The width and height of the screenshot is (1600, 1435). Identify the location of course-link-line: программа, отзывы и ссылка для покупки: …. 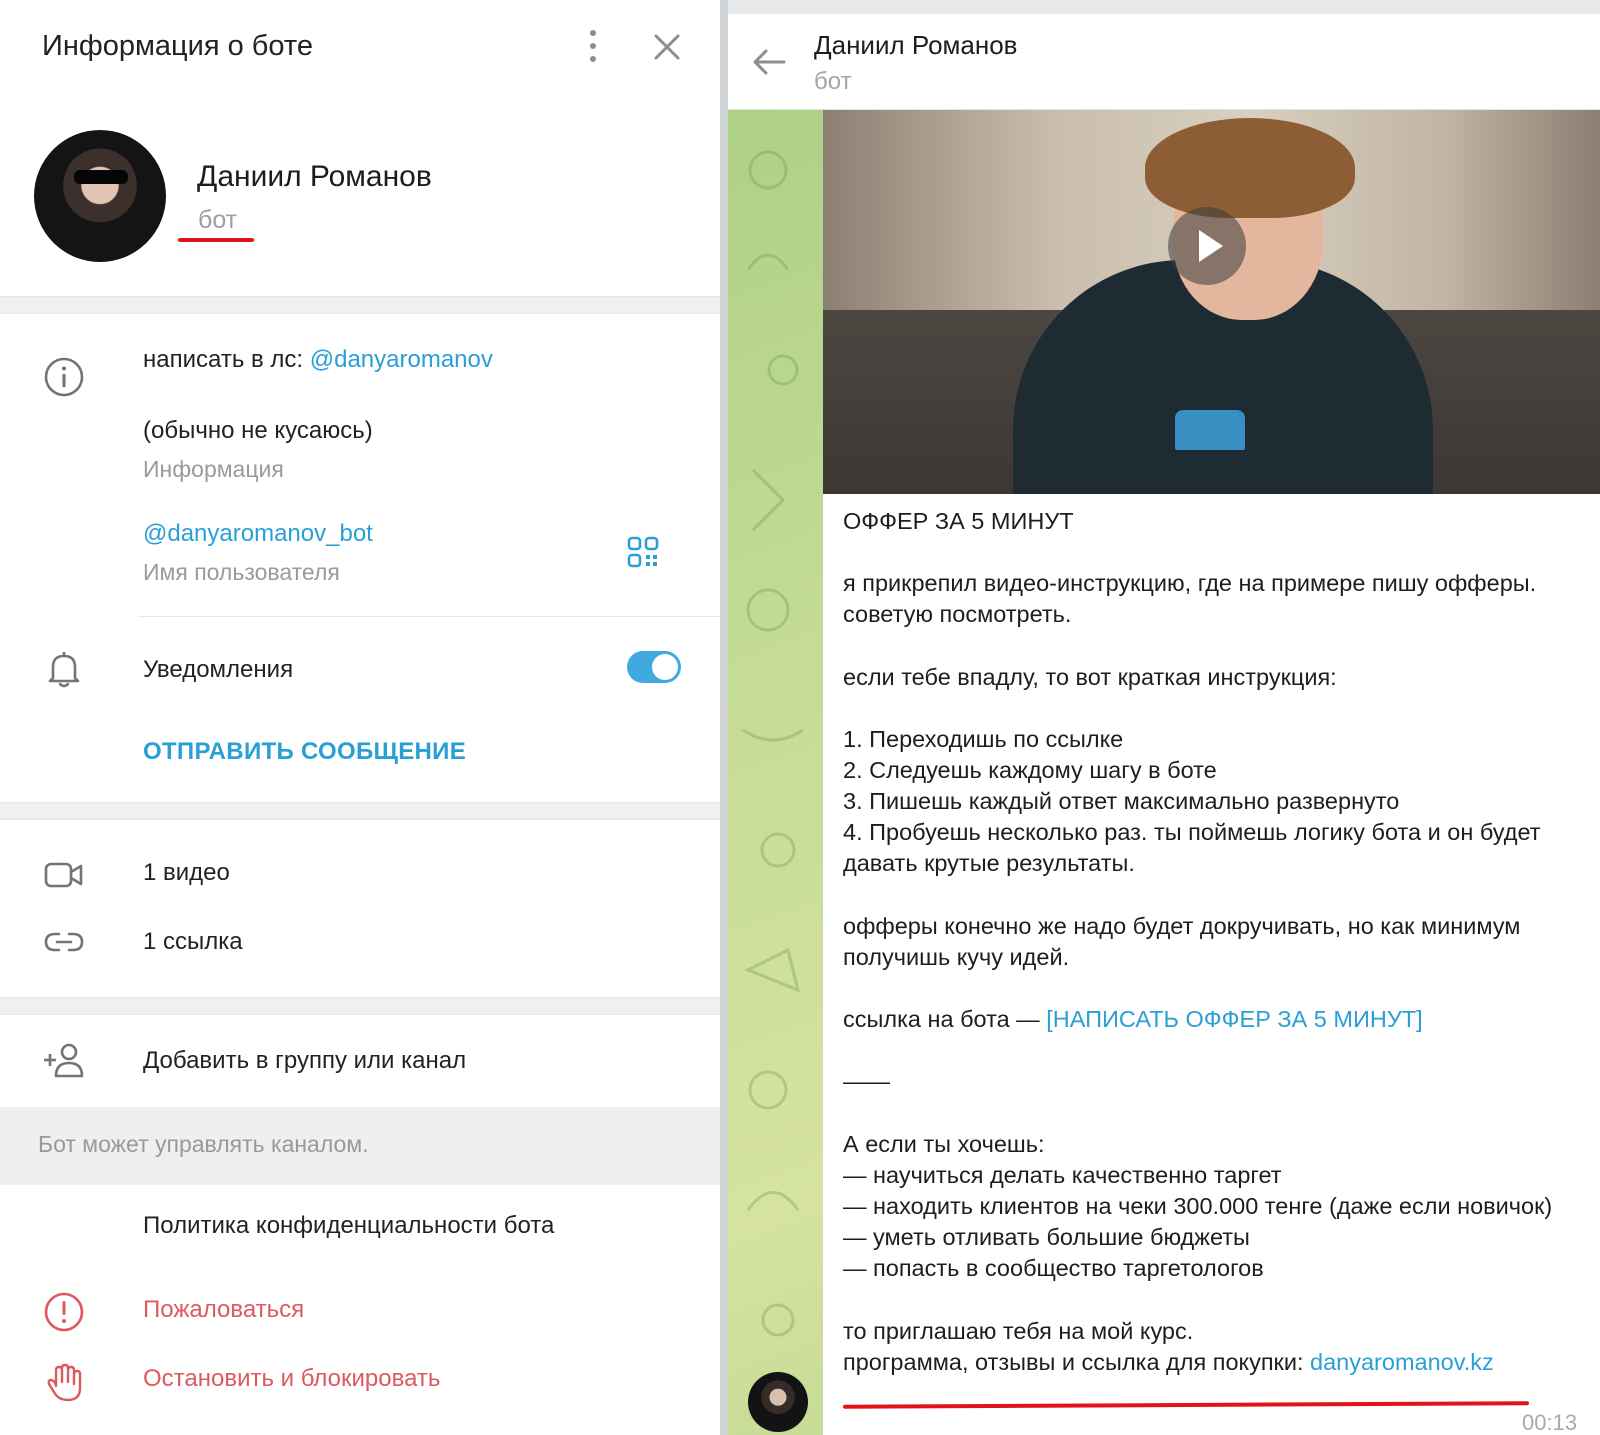
(1168, 1362).